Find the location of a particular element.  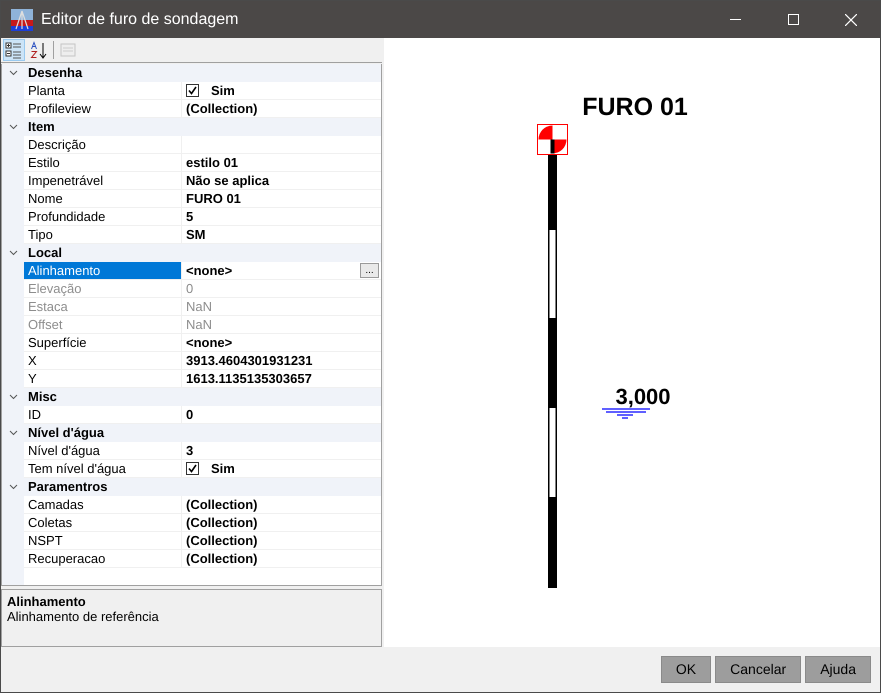

water-level-label: 3,000 is located at coordinates (643, 396).